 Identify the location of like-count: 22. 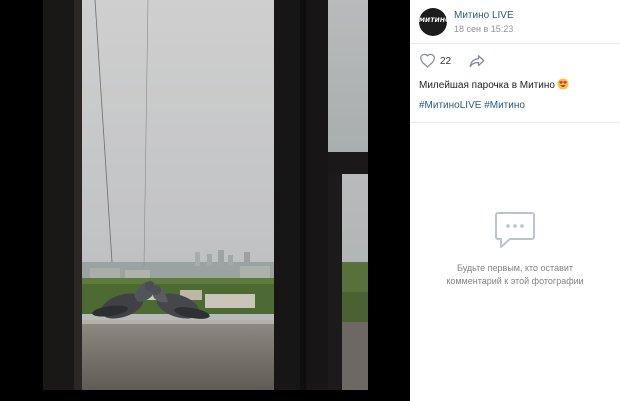
(446, 61).